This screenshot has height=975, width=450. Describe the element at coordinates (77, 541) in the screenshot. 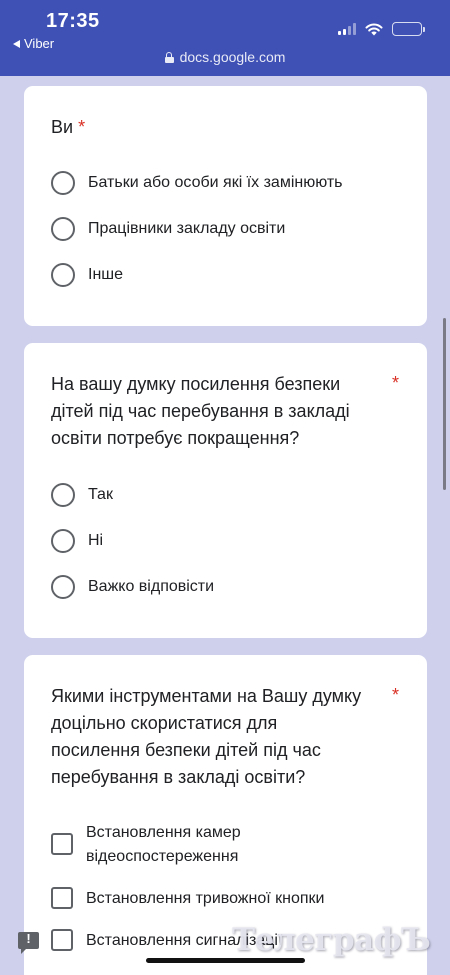

I see `radio-option: Ні` at that location.